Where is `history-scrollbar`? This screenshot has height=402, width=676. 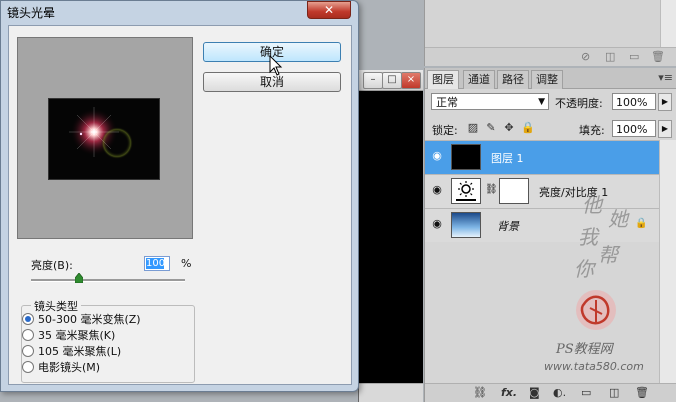 history-scrollbar is located at coordinates (668, 24).